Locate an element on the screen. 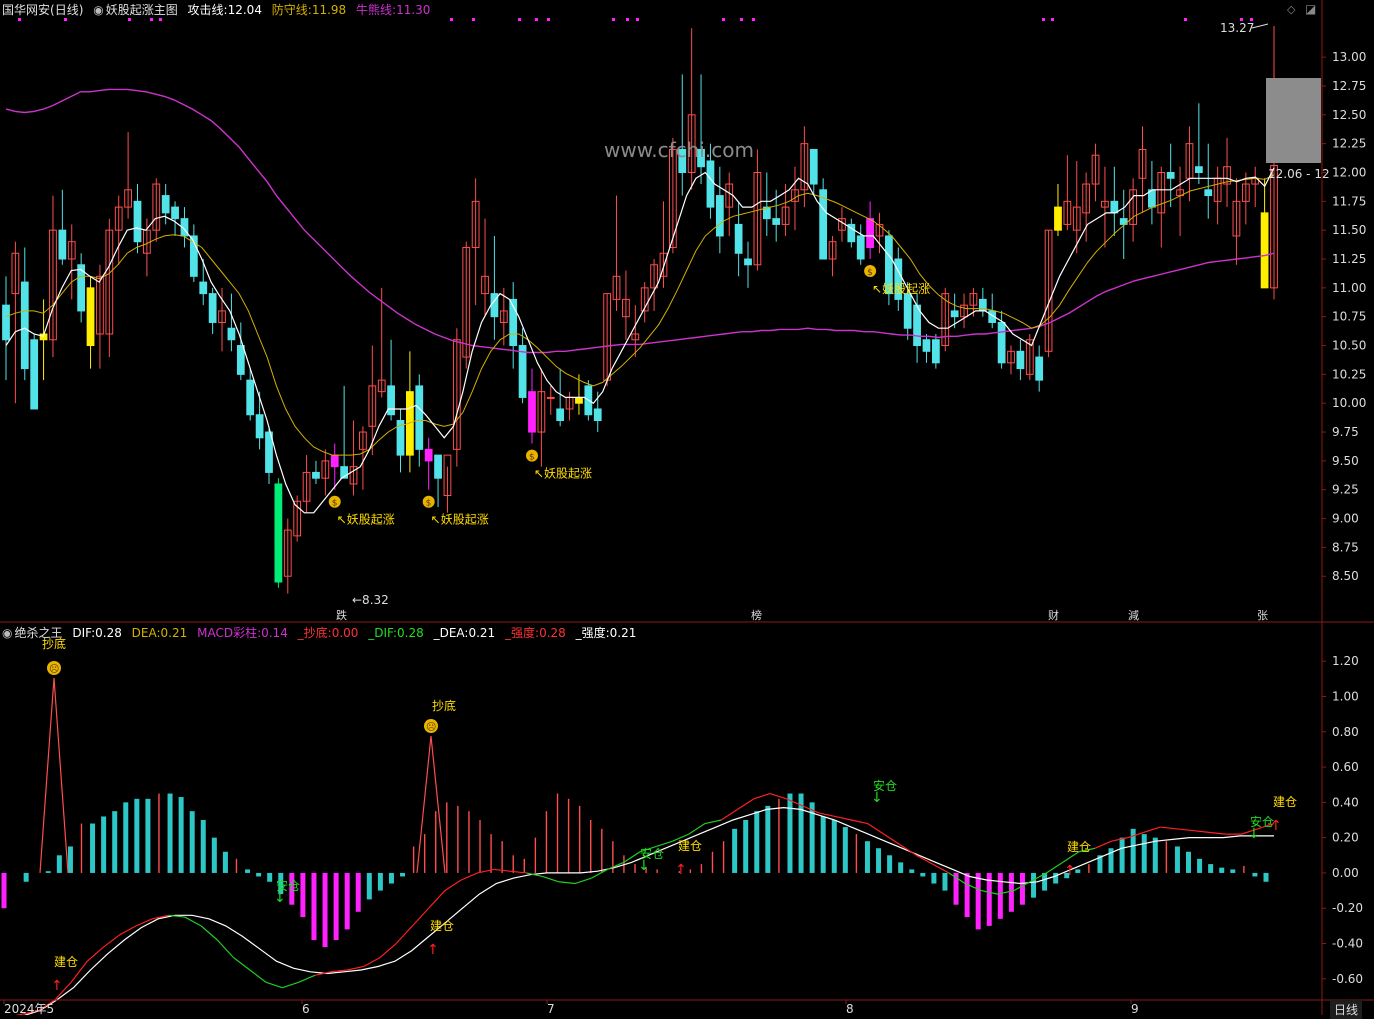  macd-value: 0.14 is located at coordinates (274, 633).